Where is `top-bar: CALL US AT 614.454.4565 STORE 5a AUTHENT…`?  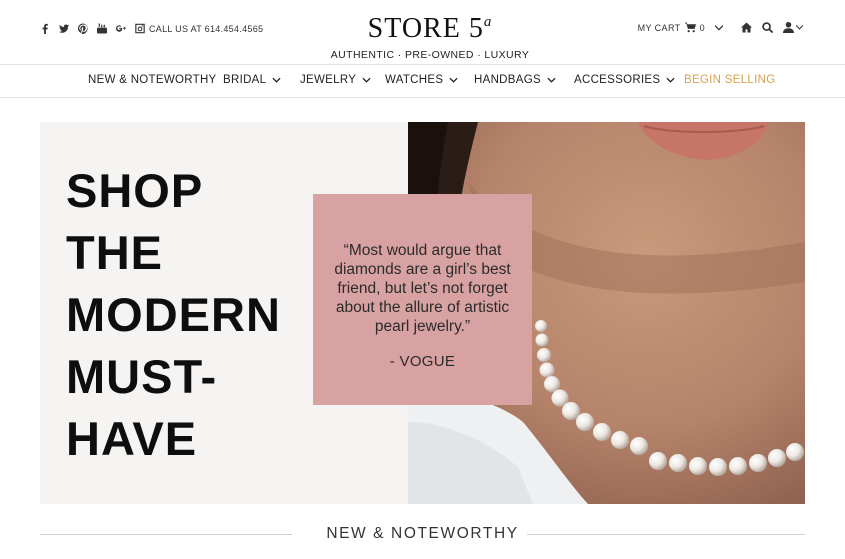 top-bar: CALL US AT 614.454.4565 STORE 5a AUTHENT… is located at coordinates (422, 32).